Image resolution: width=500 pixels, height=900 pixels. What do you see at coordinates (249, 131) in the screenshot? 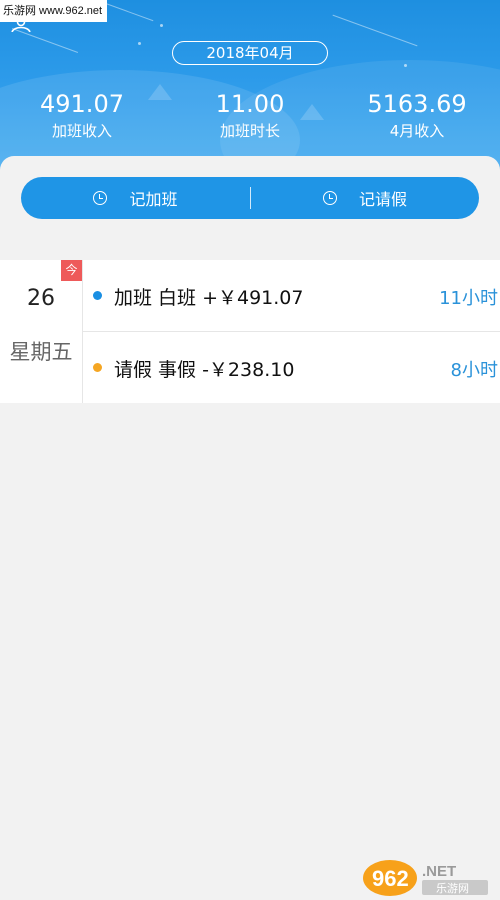
I see `stat-label: 加班时长` at bounding box center [249, 131].